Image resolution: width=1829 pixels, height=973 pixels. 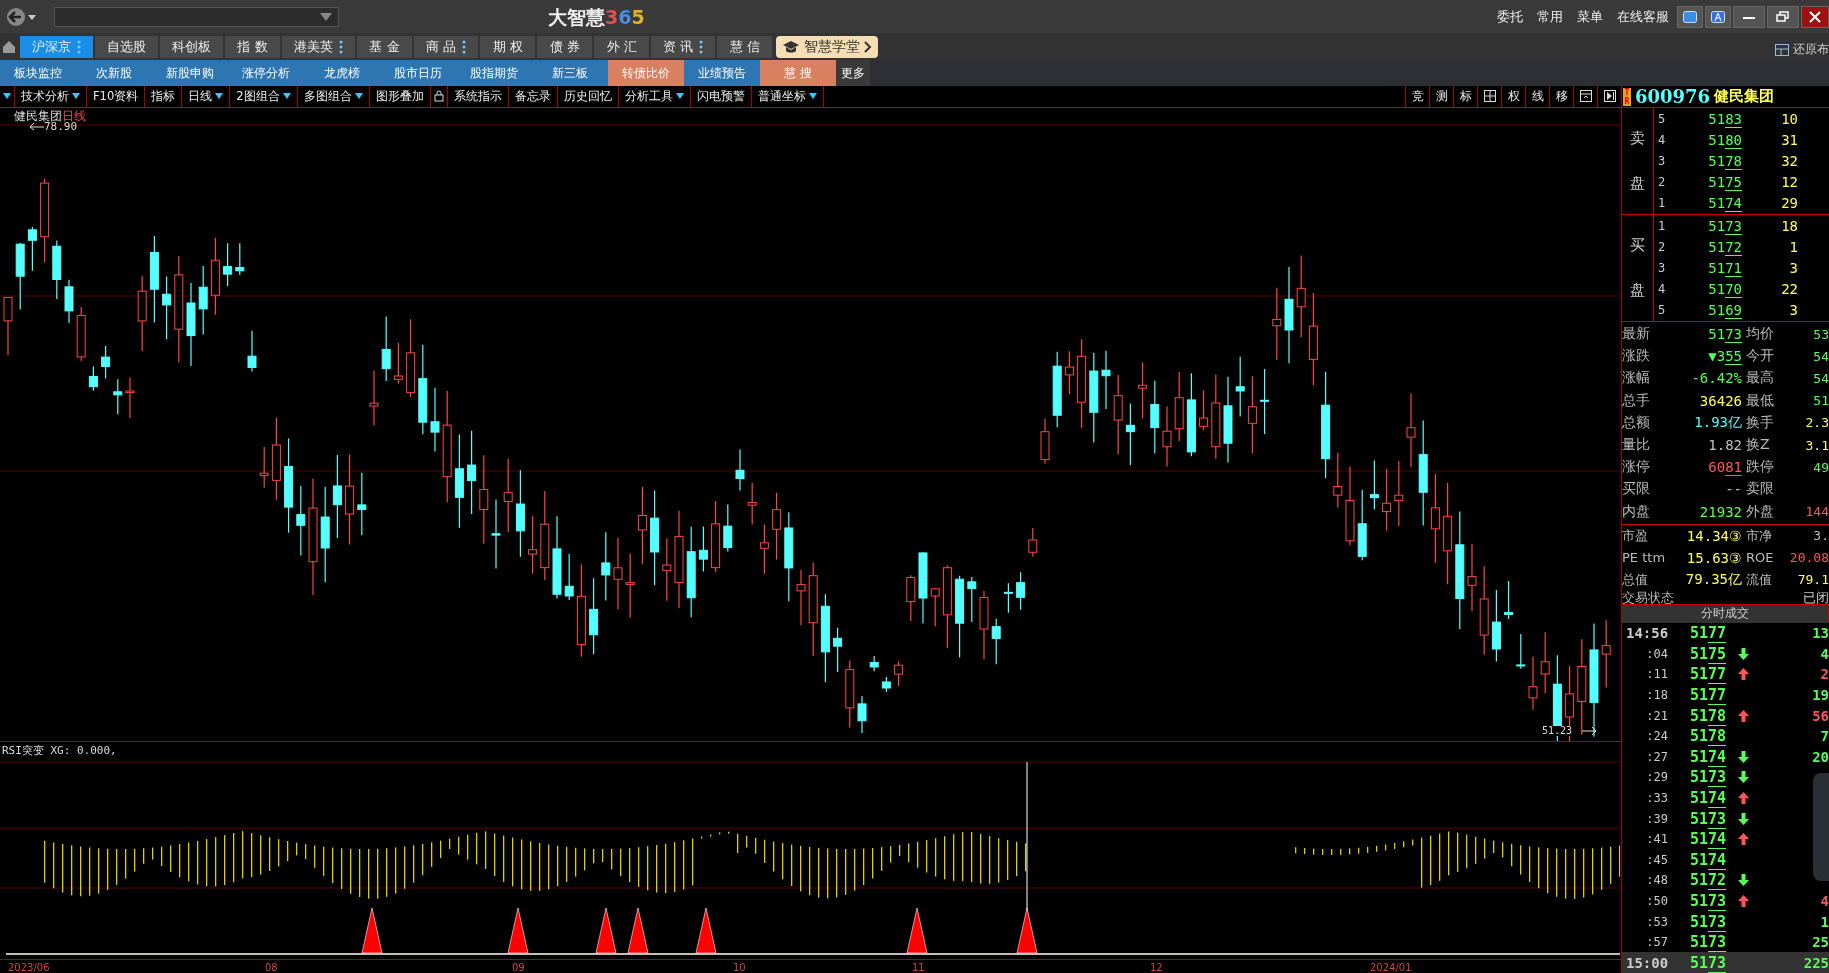 What do you see at coordinates (1725, 357) in the screenshot?
I see `stat-value: ▼355` at bounding box center [1725, 357].